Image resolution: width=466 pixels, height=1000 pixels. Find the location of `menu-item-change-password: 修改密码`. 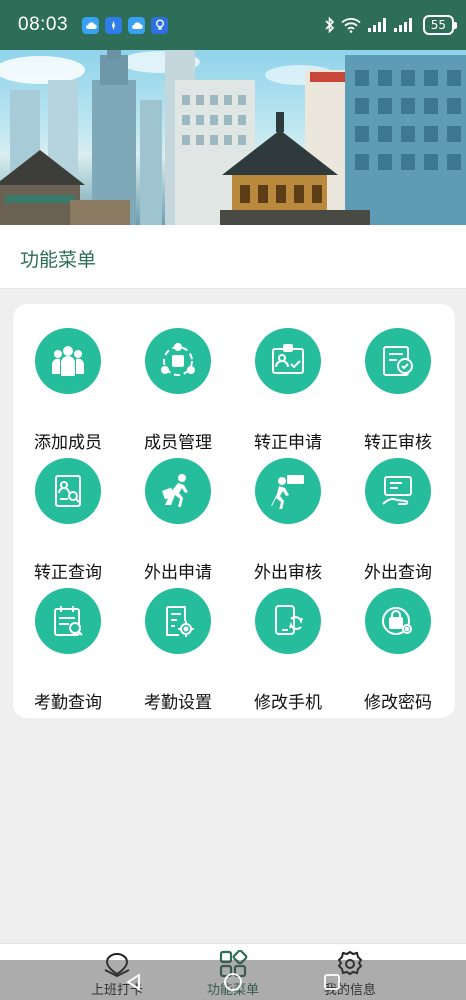

menu-item-change-password: 修改密码 is located at coordinates (398, 650).